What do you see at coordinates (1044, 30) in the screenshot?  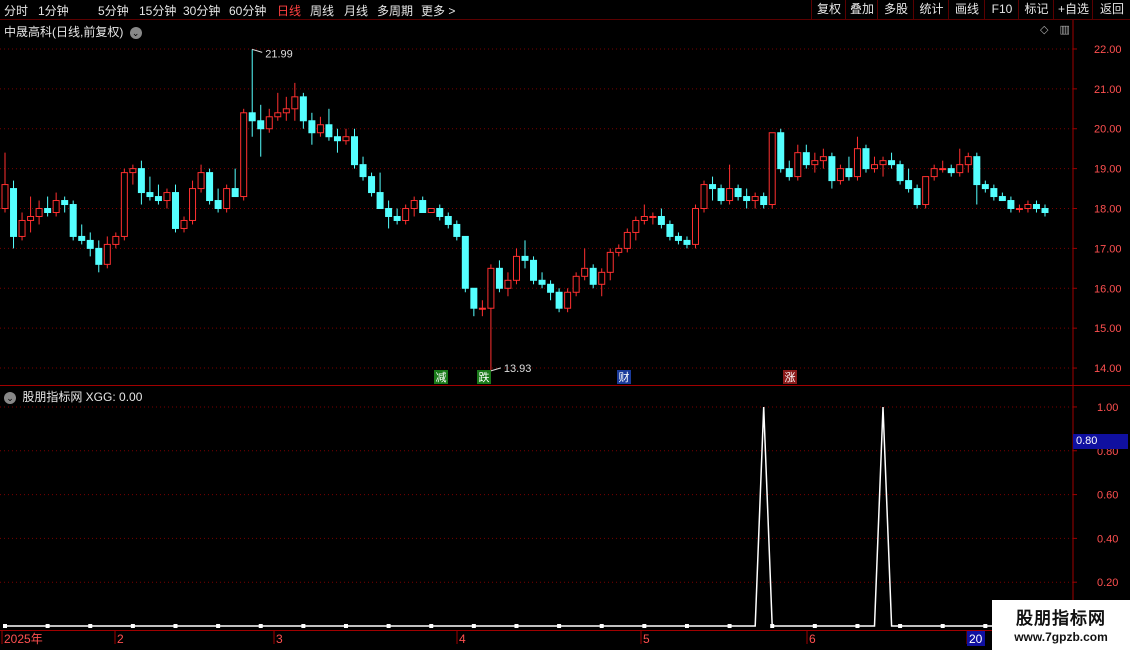 I see `diamond-icon: ◇` at bounding box center [1044, 30].